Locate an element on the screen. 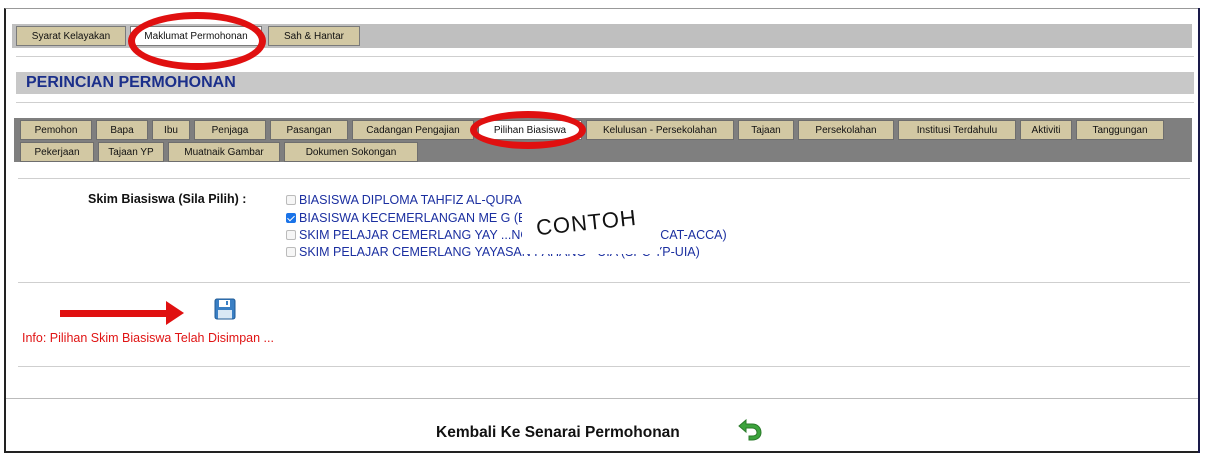  tab-tanggungan: Tanggungan is located at coordinates (1120, 130).